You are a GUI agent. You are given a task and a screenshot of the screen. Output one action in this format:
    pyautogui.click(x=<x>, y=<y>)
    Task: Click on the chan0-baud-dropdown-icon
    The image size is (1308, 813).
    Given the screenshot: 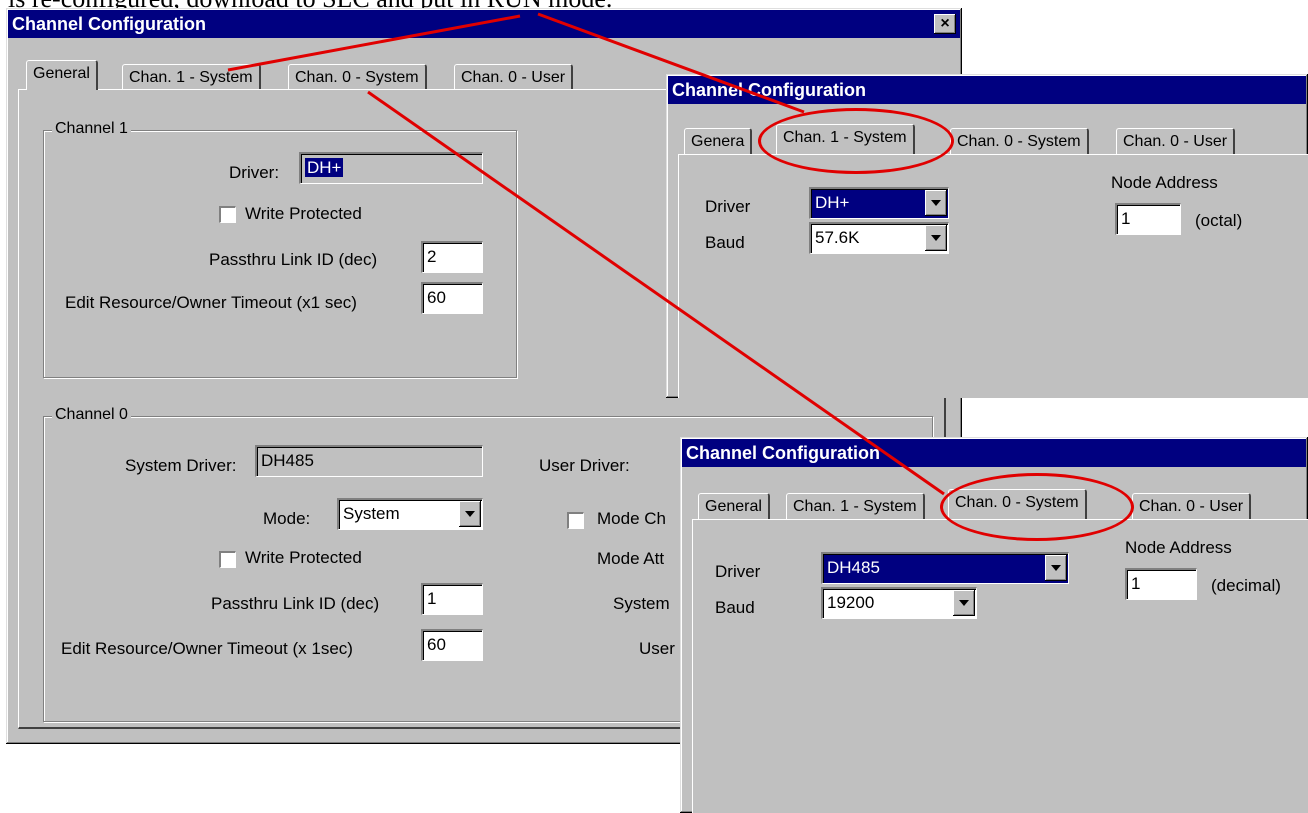 What is the action you would take?
    pyautogui.click(x=964, y=603)
    